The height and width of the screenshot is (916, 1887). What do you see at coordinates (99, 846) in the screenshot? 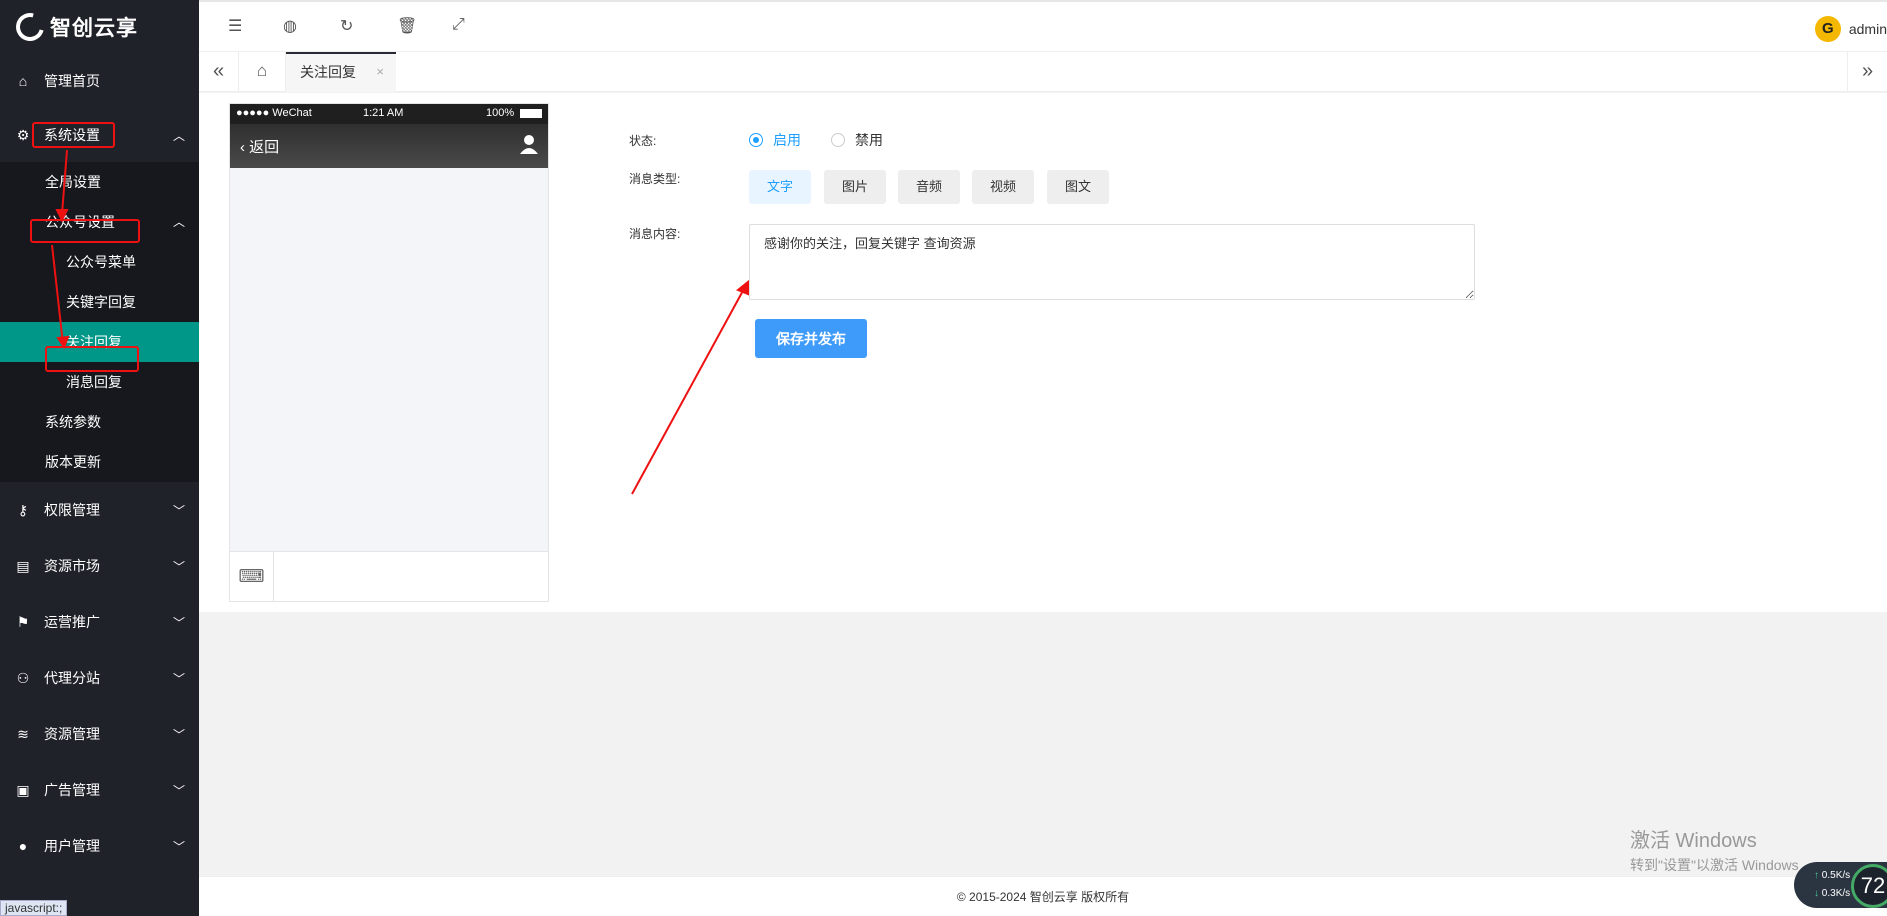
I see `sidebar-item-users: ● 用户管理 ﹀` at bounding box center [99, 846].